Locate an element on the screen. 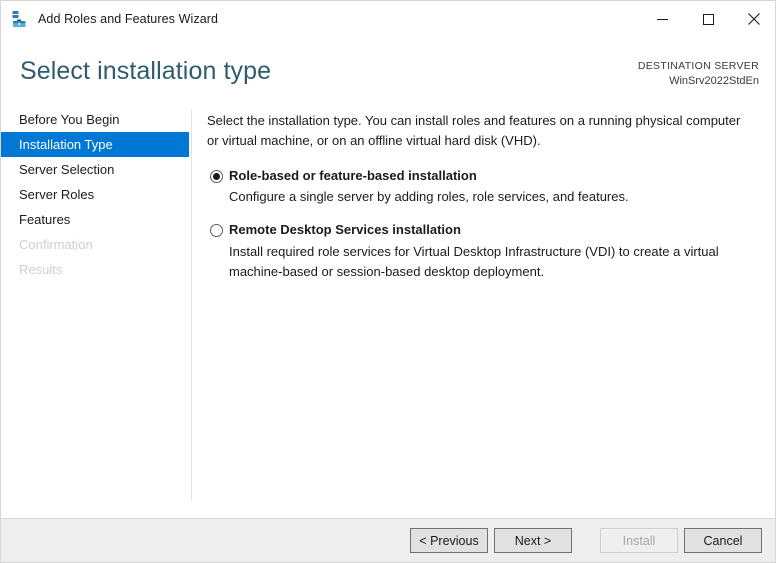  sidebar-item-server-roles: Server Roles is located at coordinates (95, 194).